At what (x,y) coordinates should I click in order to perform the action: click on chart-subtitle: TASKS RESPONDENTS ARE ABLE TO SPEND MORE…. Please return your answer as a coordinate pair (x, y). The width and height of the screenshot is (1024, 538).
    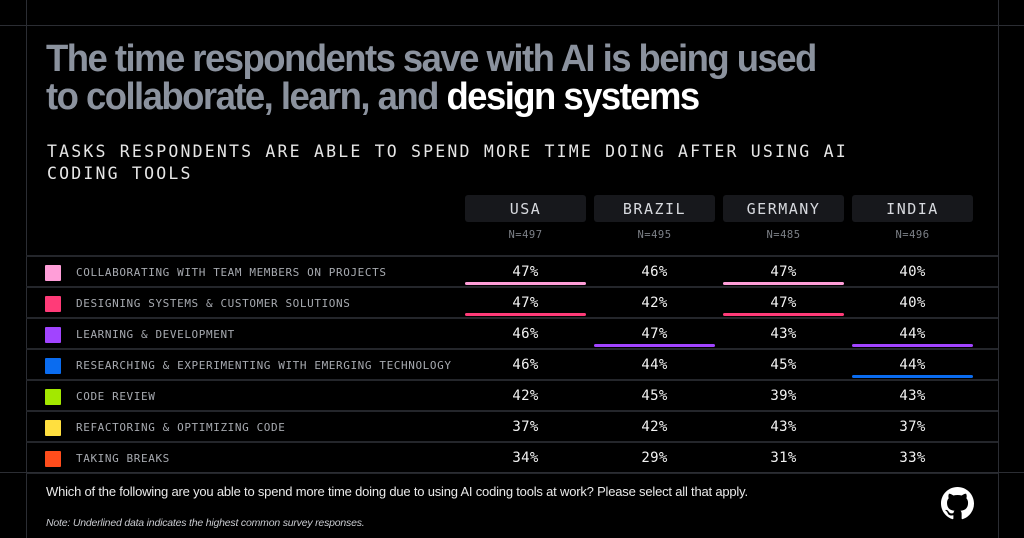
    Looking at the image, I should click on (447, 162).